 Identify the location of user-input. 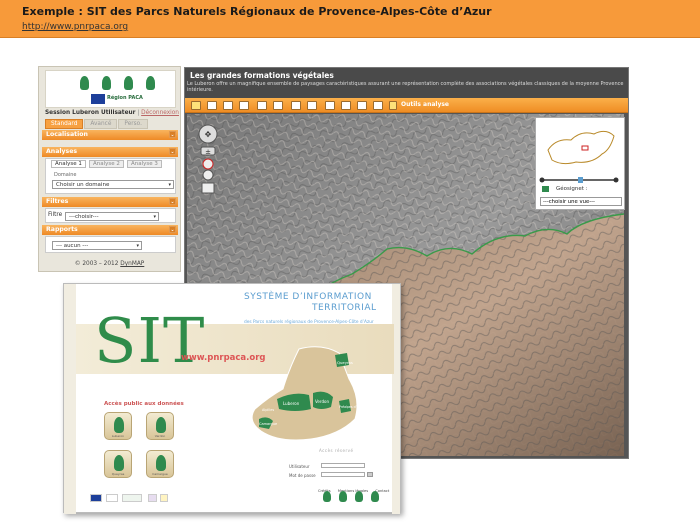
(343, 465).